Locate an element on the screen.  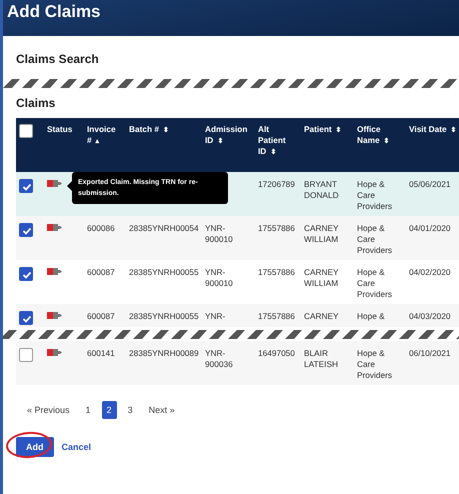
page-link: 3 is located at coordinates (130, 410).